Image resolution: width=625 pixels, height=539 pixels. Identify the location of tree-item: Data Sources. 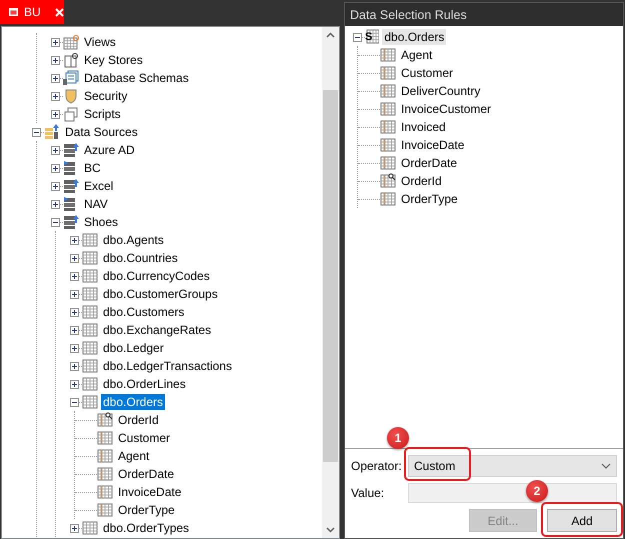
(101, 132).